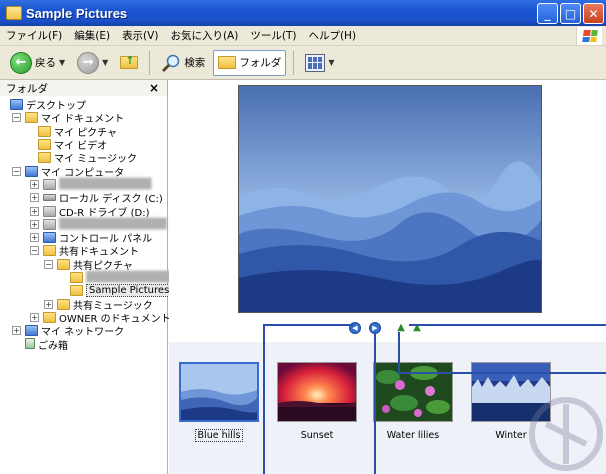  What do you see at coordinates (204, 35) in the screenshot?
I see `menu-favorites: お気に入り(A)` at bounding box center [204, 35].